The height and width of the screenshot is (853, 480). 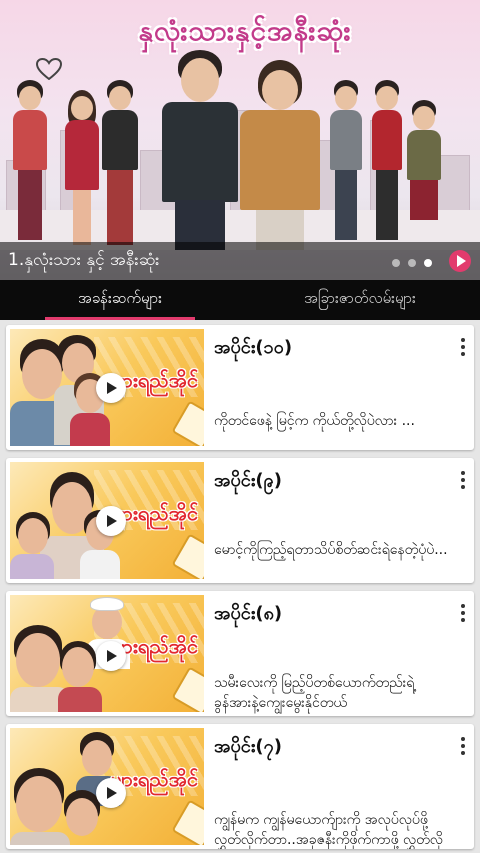 I want to click on episode-title: အပိုင်း(၇), so click(x=248, y=746).